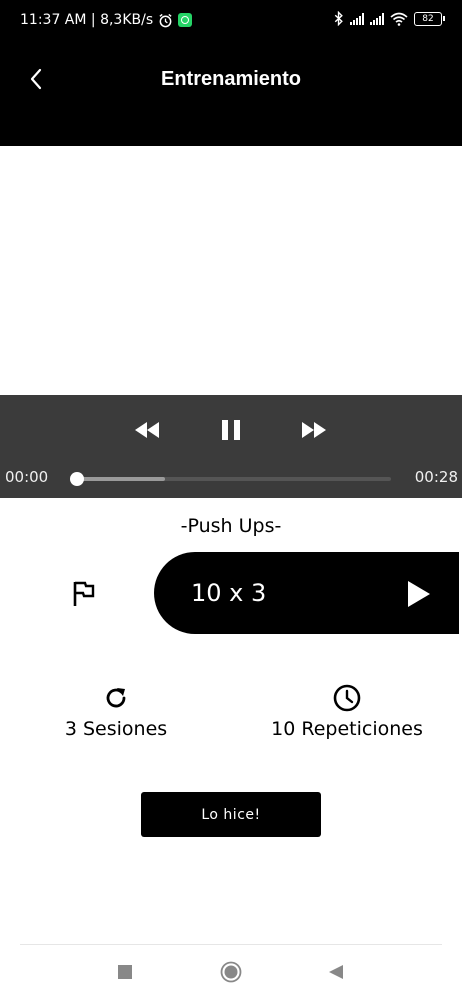 This screenshot has width=462, height=1000. I want to click on signal-icon, so click(357, 18).